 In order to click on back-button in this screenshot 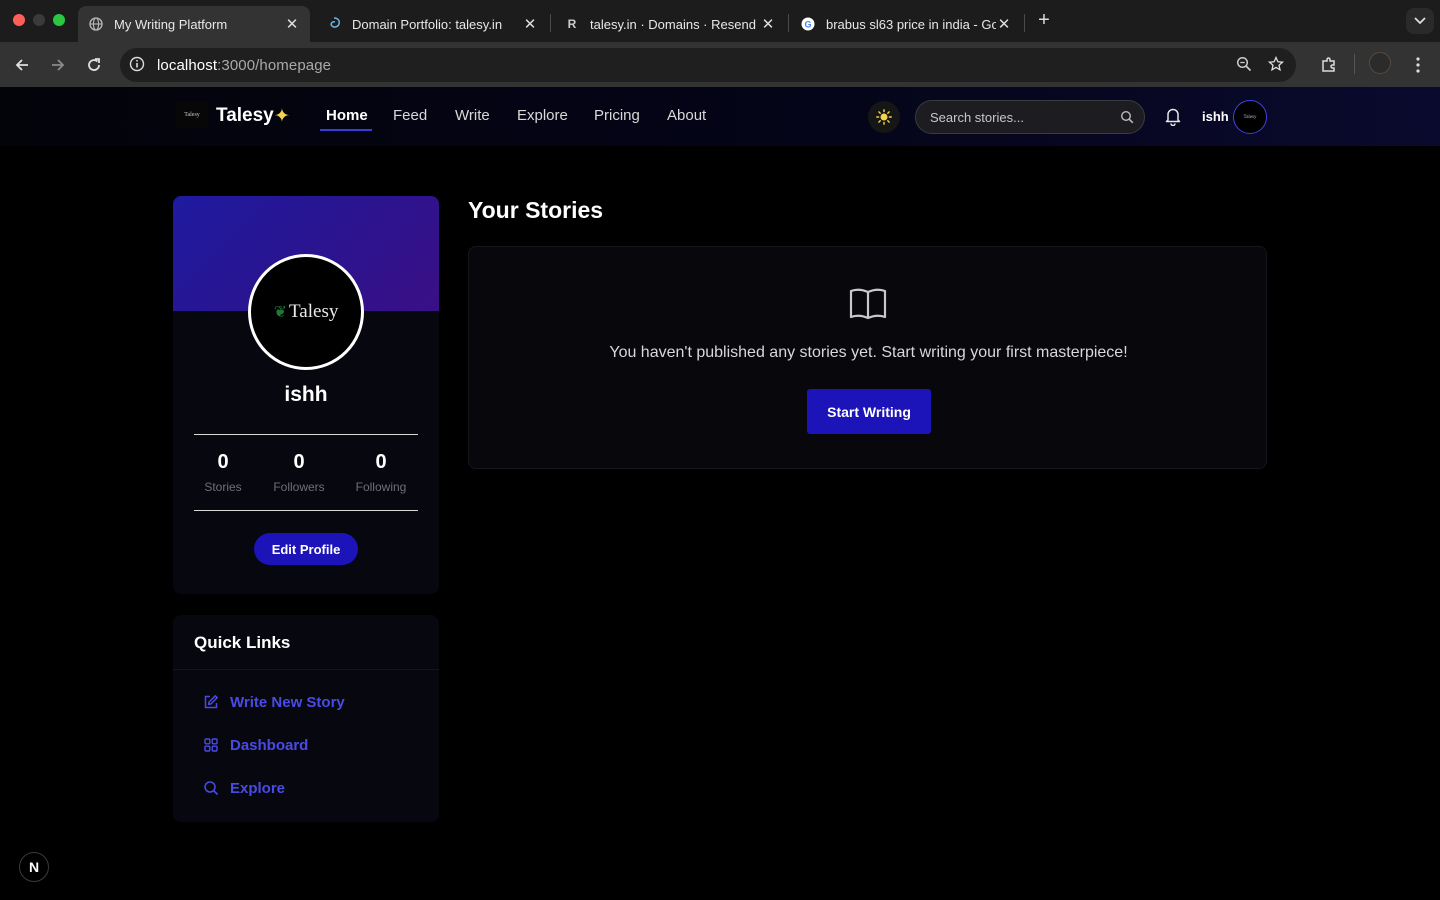, I will do `click(22, 65)`.